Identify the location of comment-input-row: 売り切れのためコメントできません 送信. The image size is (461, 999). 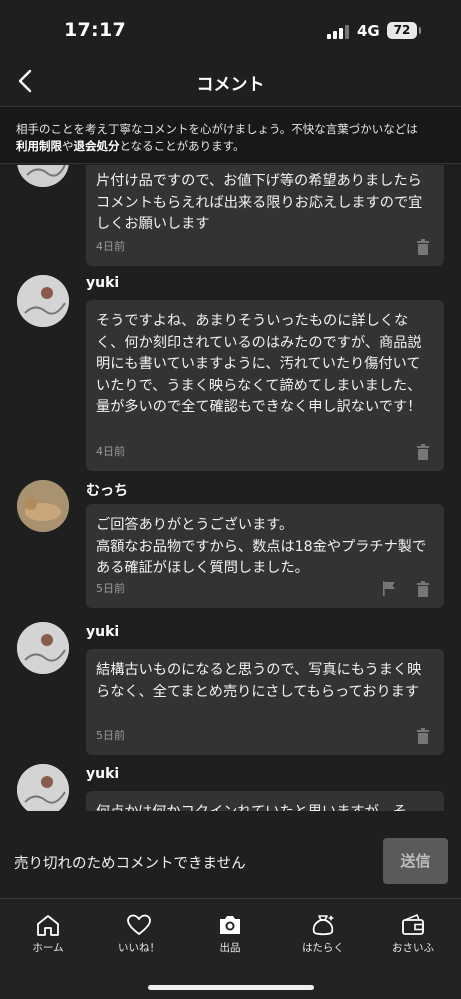
(230, 861).